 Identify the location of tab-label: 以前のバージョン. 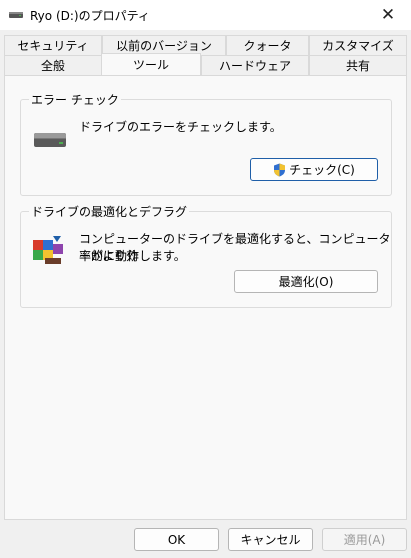
(164, 46).